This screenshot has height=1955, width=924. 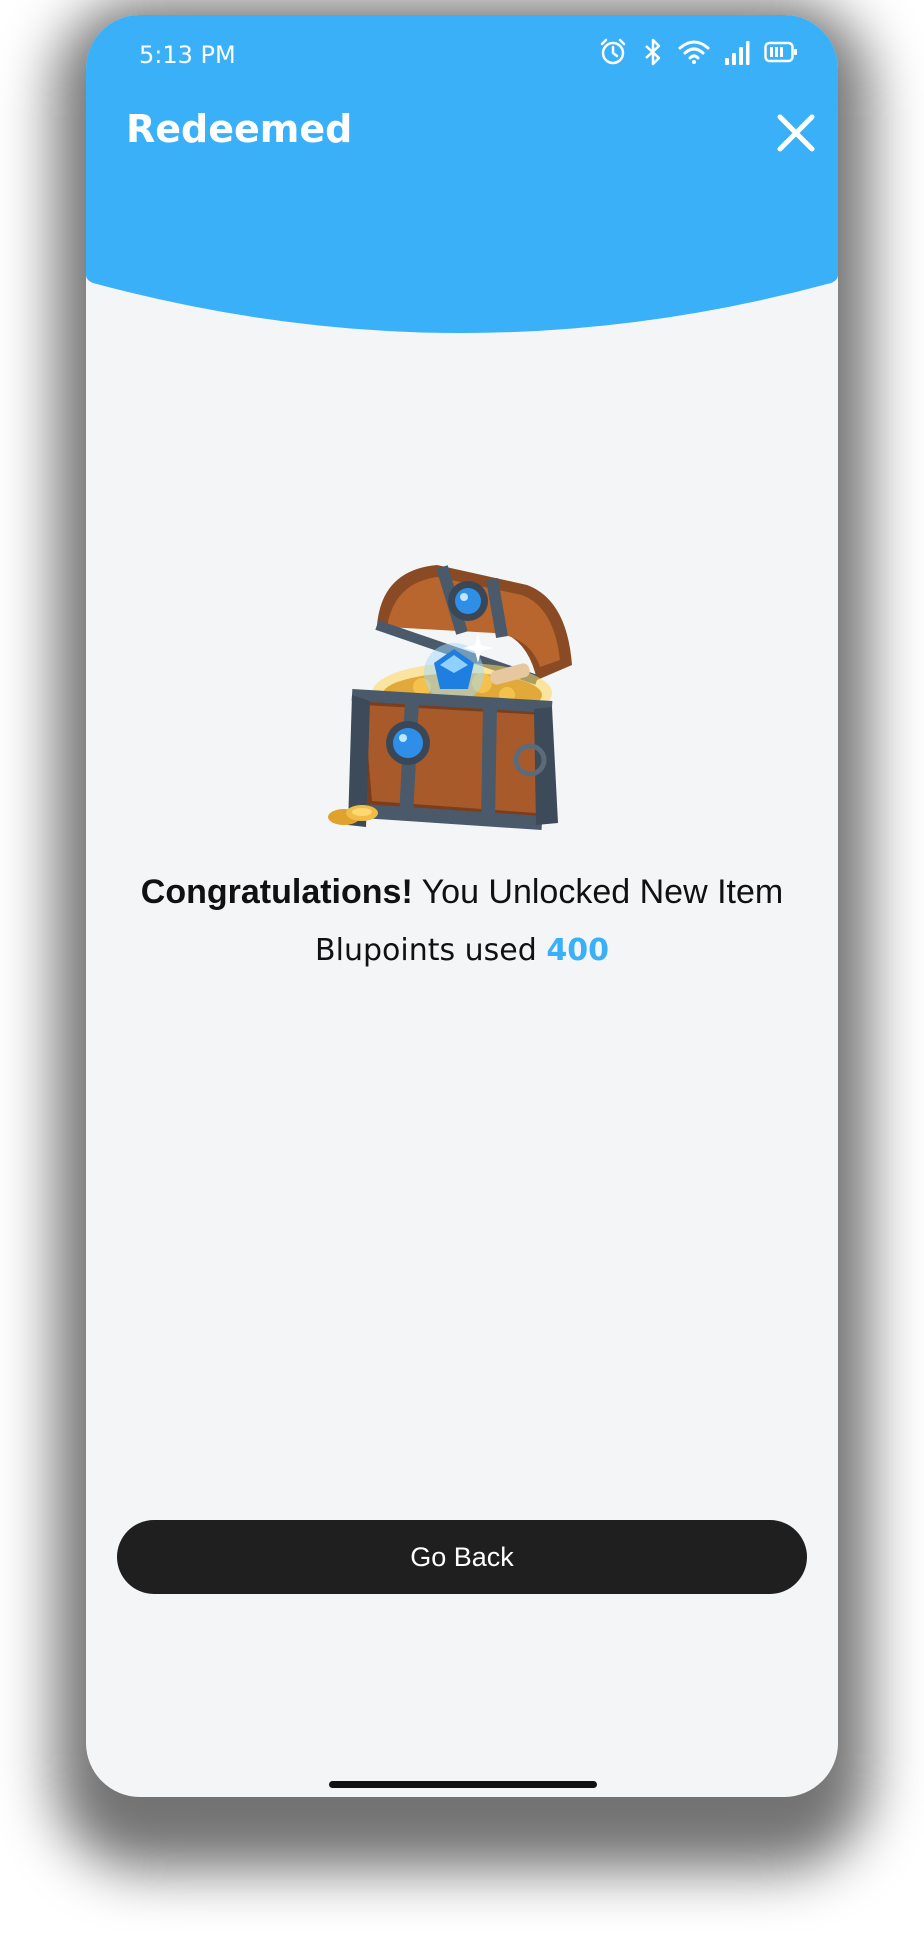 I want to click on wifi-icon, so click(x=694, y=52).